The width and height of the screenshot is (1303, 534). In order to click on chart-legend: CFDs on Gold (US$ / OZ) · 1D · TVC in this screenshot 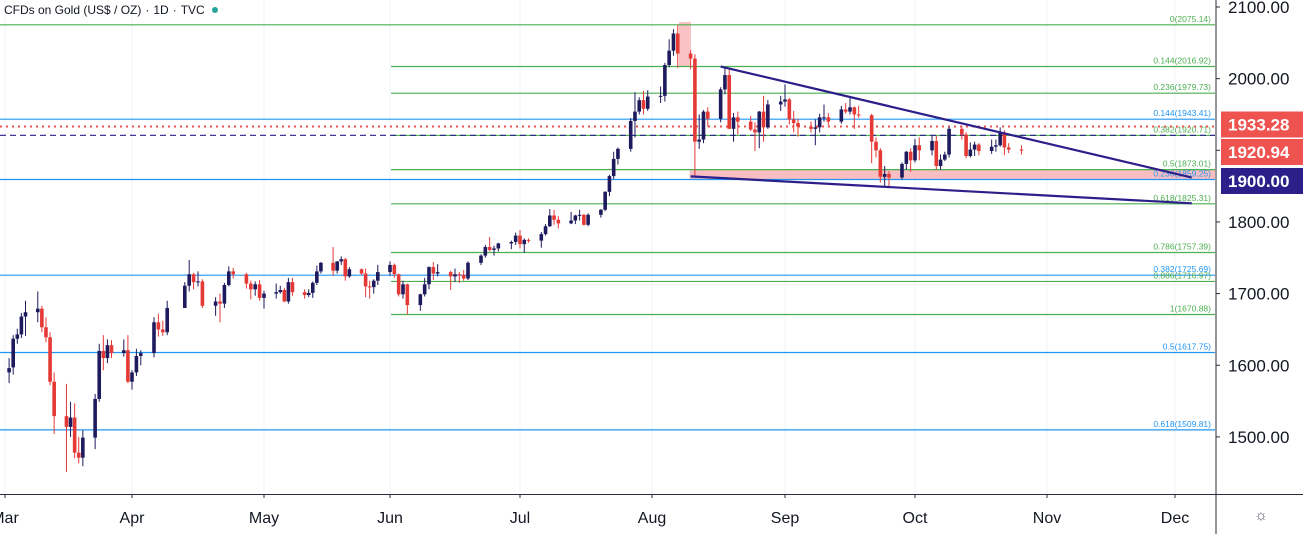, I will do `click(111, 10)`.